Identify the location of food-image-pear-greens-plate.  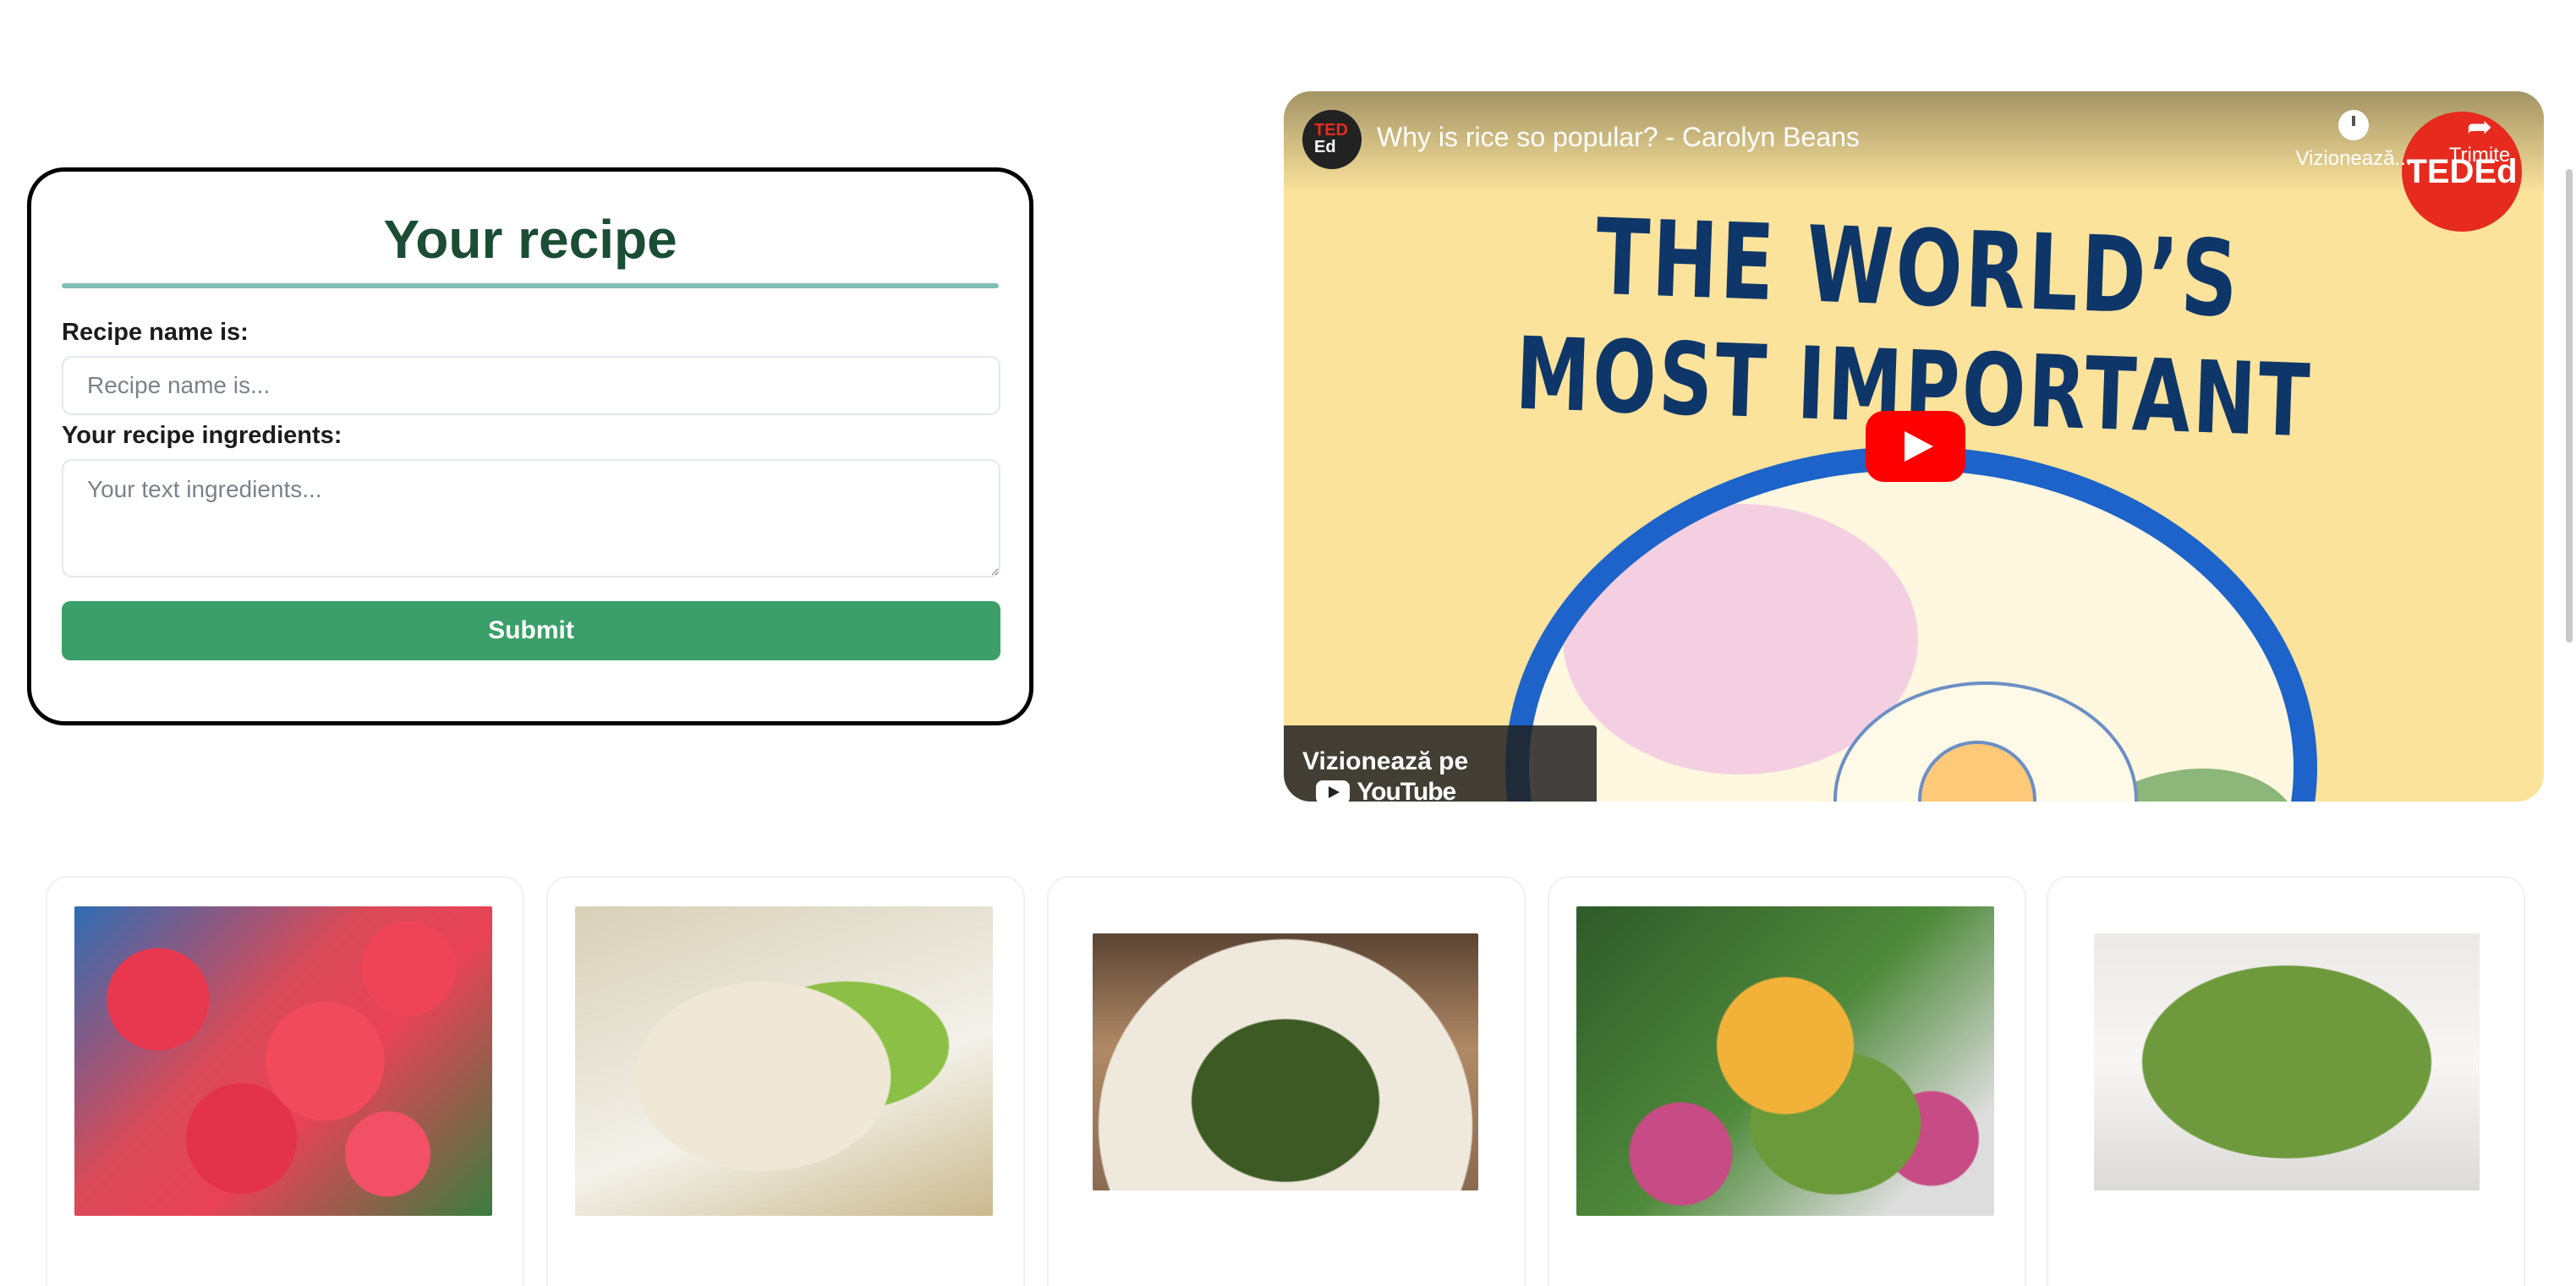
(1285, 1061).